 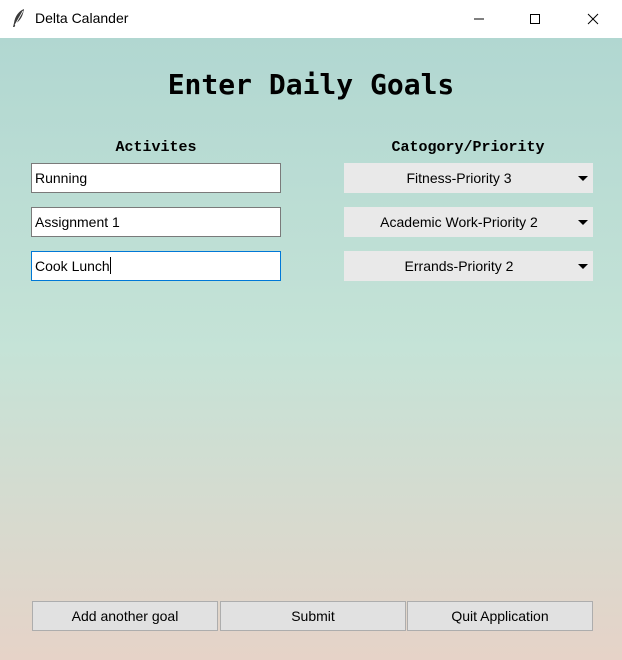 I want to click on title-bar: Delta Calander, so click(x=311, y=19).